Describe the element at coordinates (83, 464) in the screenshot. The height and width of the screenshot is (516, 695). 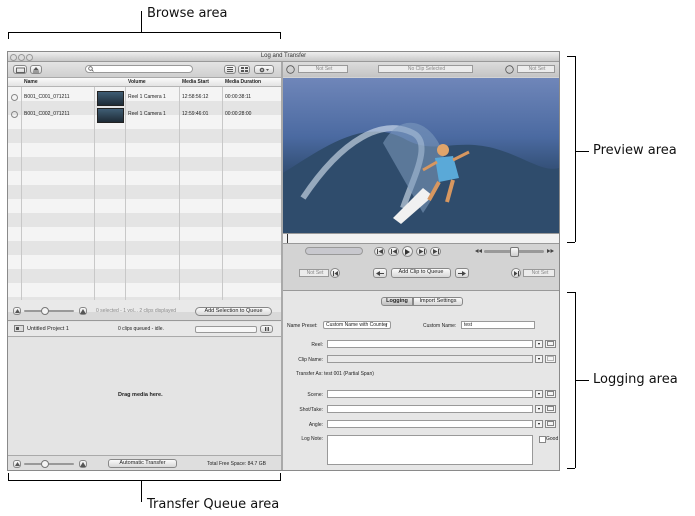
I see `zoom-in-queue-button` at that location.